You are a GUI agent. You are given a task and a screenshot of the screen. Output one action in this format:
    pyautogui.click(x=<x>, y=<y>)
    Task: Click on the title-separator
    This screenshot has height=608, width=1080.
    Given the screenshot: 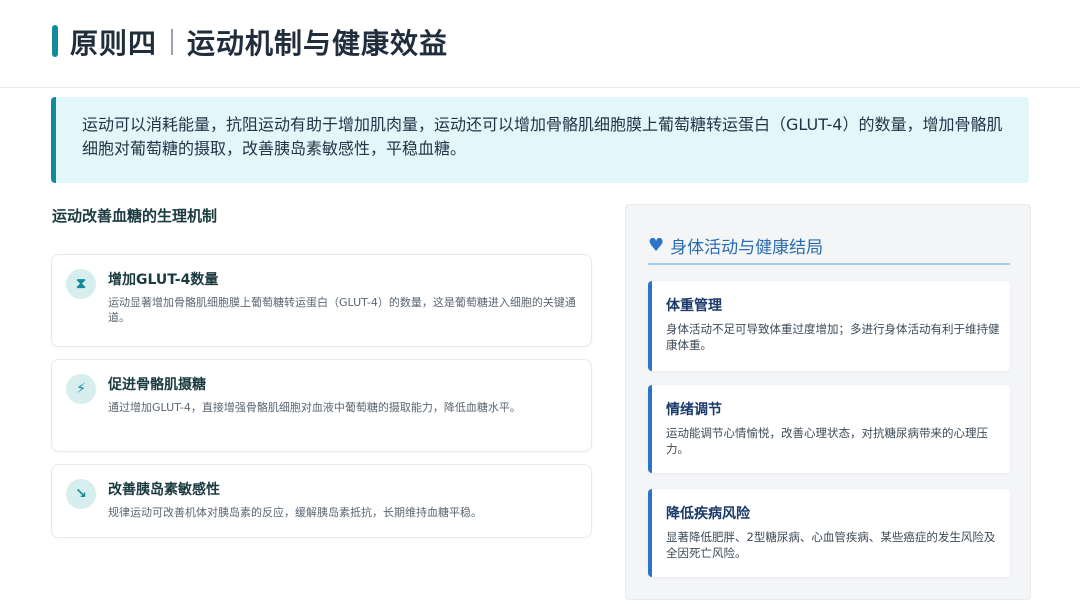 What is the action you would take?
    pyautogui.click(x=172, y=42)
    